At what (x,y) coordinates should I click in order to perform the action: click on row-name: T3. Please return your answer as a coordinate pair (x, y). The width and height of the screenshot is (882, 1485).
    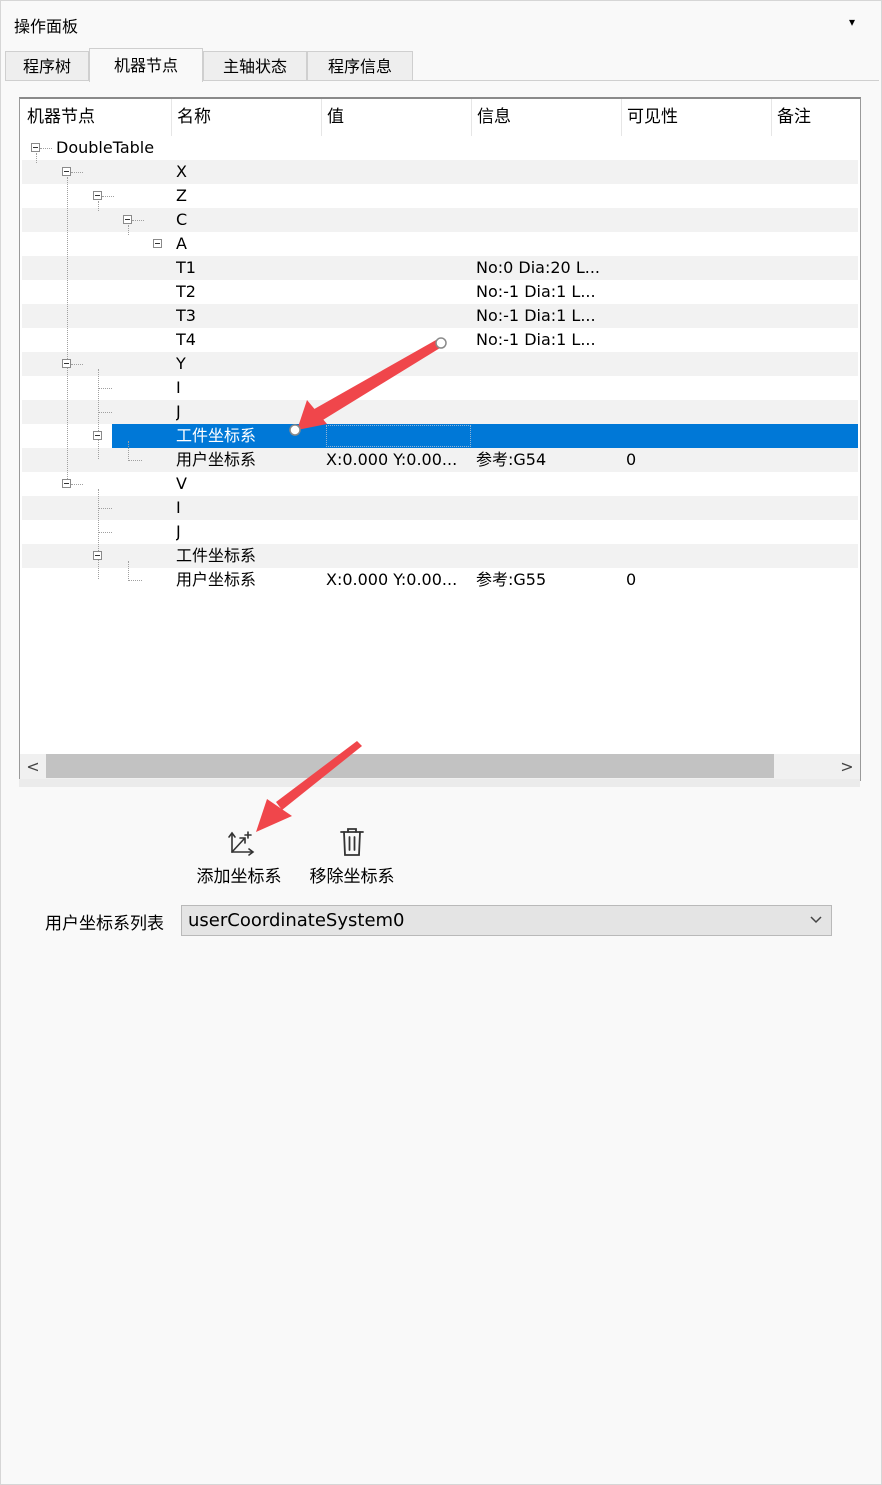
    Looking at the image, I should click on (186, 315).